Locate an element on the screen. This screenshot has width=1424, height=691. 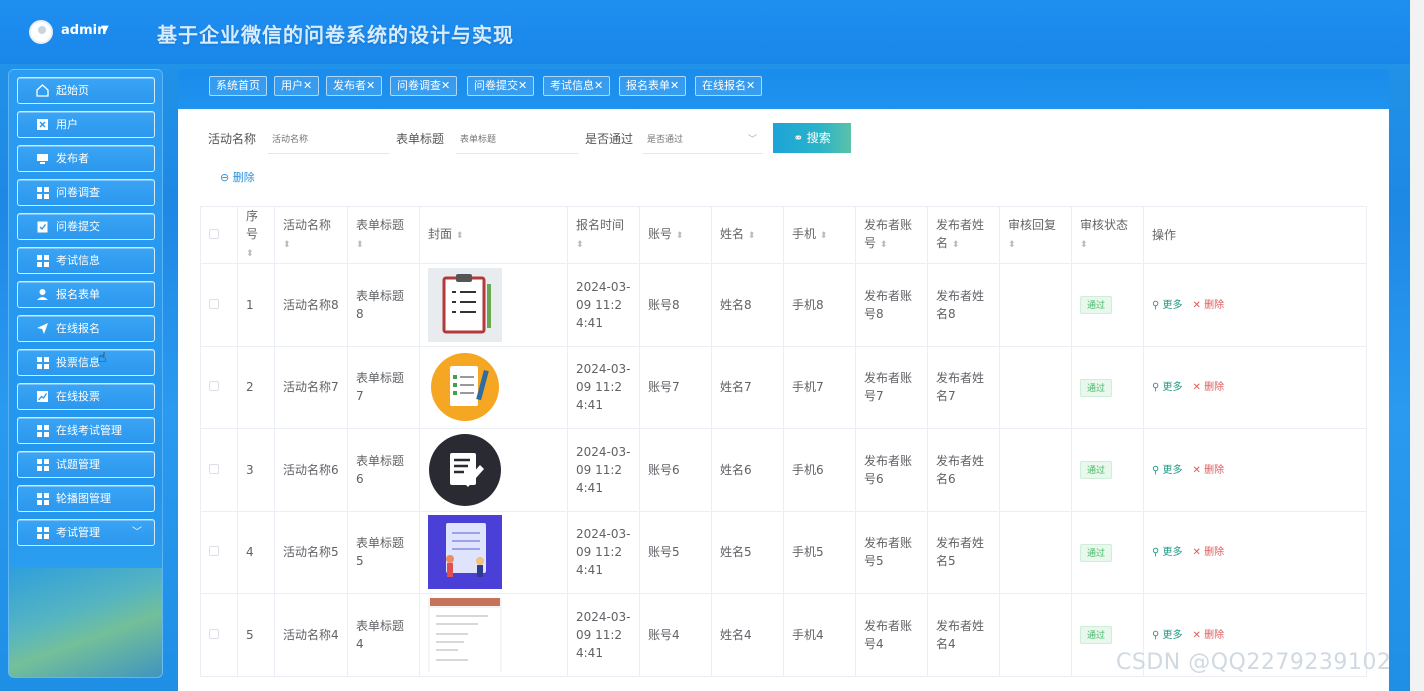
pass-filter-label: 是否通过 is located at coordinates (609, 139).